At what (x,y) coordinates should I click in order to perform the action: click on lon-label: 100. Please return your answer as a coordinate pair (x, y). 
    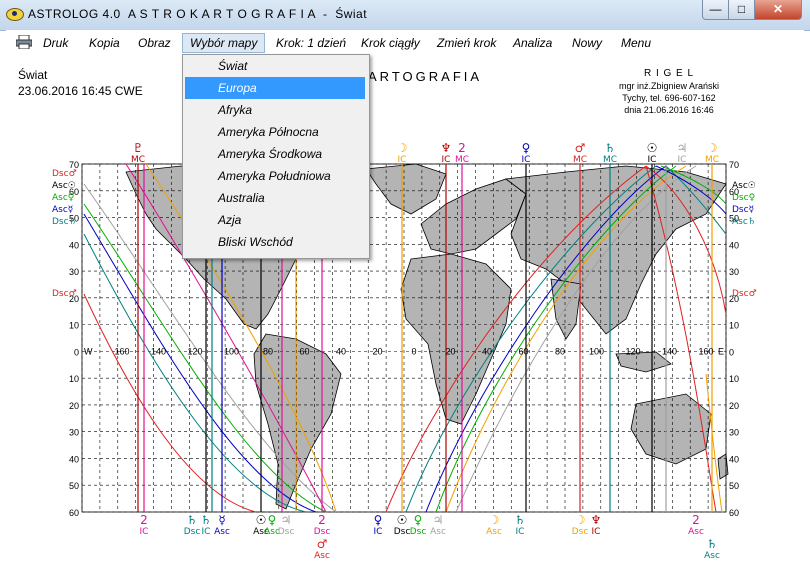
    Looking at the image, I should click on (231, 351).